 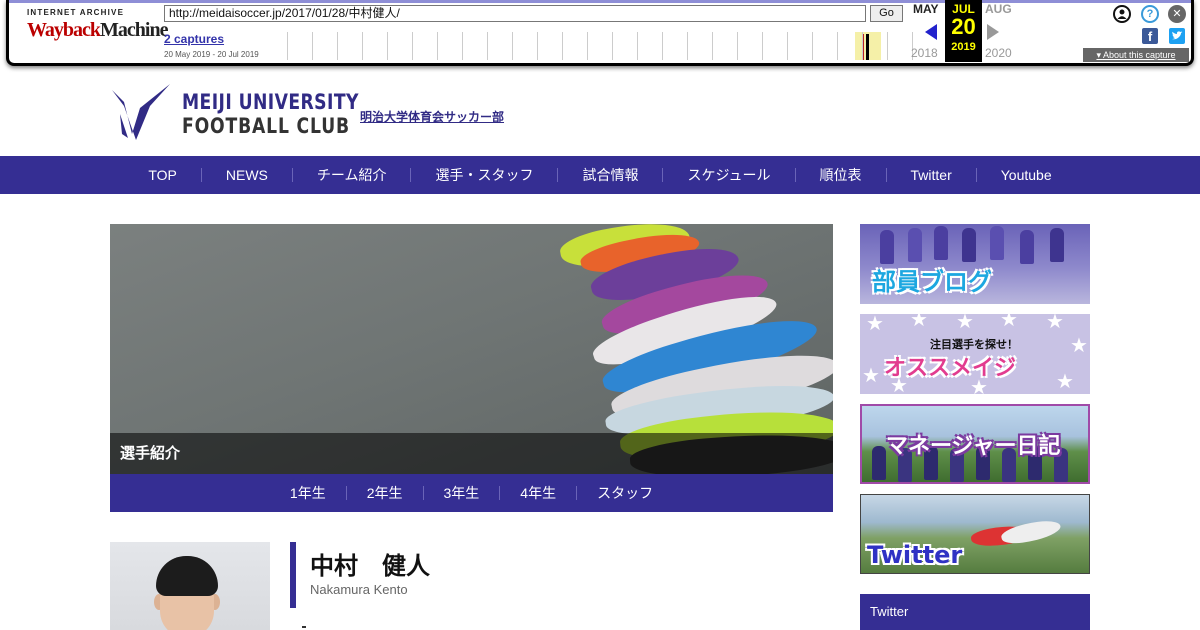 I want to click on nav-item-youtube: Youtube, so click(x=1025, y=175).